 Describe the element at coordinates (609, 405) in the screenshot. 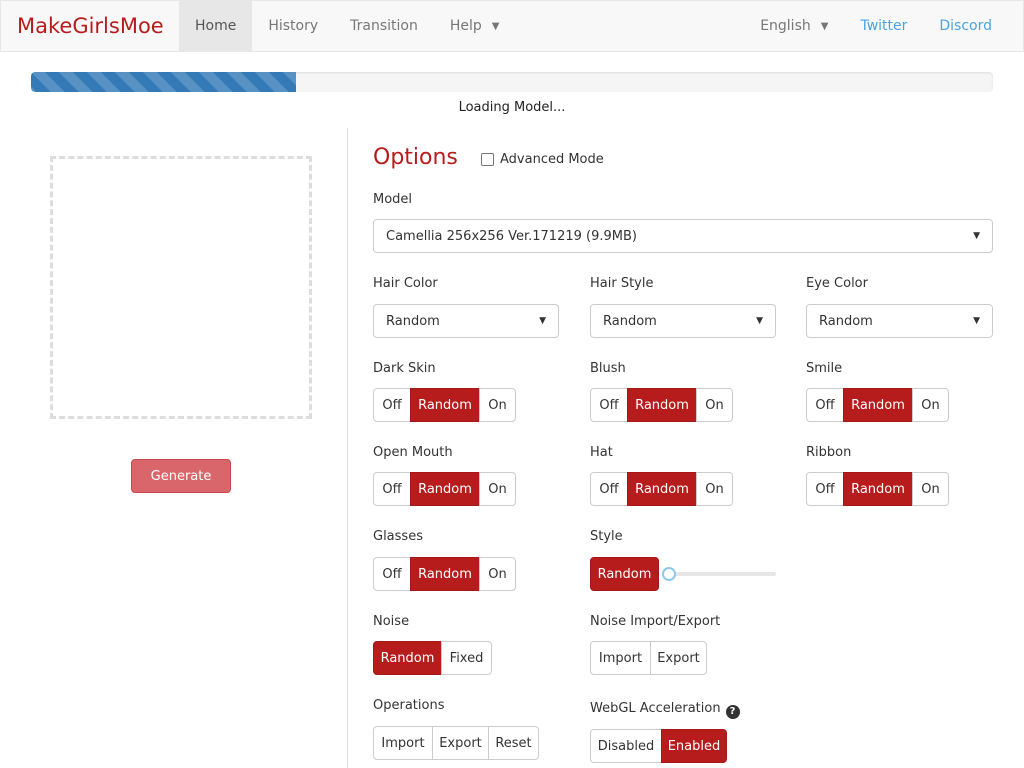

I see `blush-off: Off` at that location.